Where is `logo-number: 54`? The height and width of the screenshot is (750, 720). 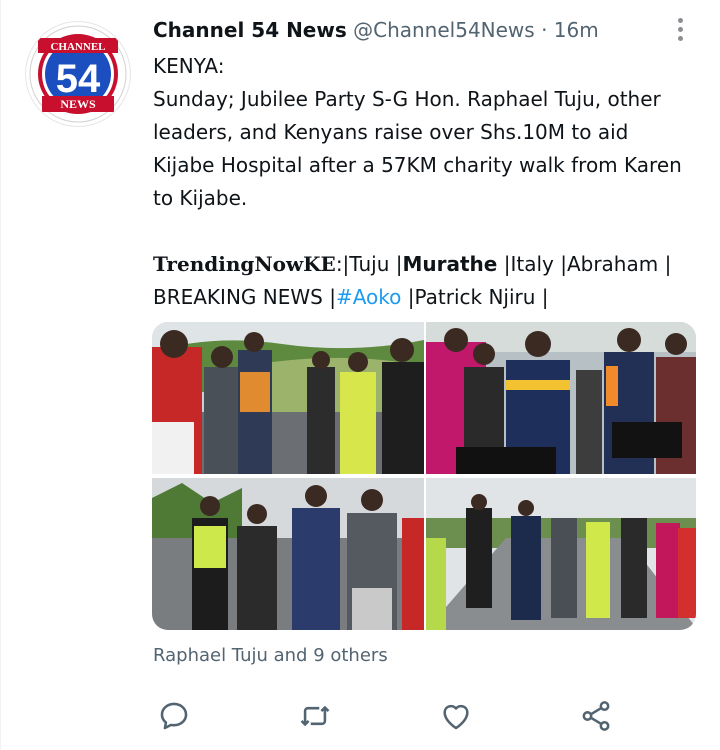
logo-number: 54 is located at coordinates (78, 79).